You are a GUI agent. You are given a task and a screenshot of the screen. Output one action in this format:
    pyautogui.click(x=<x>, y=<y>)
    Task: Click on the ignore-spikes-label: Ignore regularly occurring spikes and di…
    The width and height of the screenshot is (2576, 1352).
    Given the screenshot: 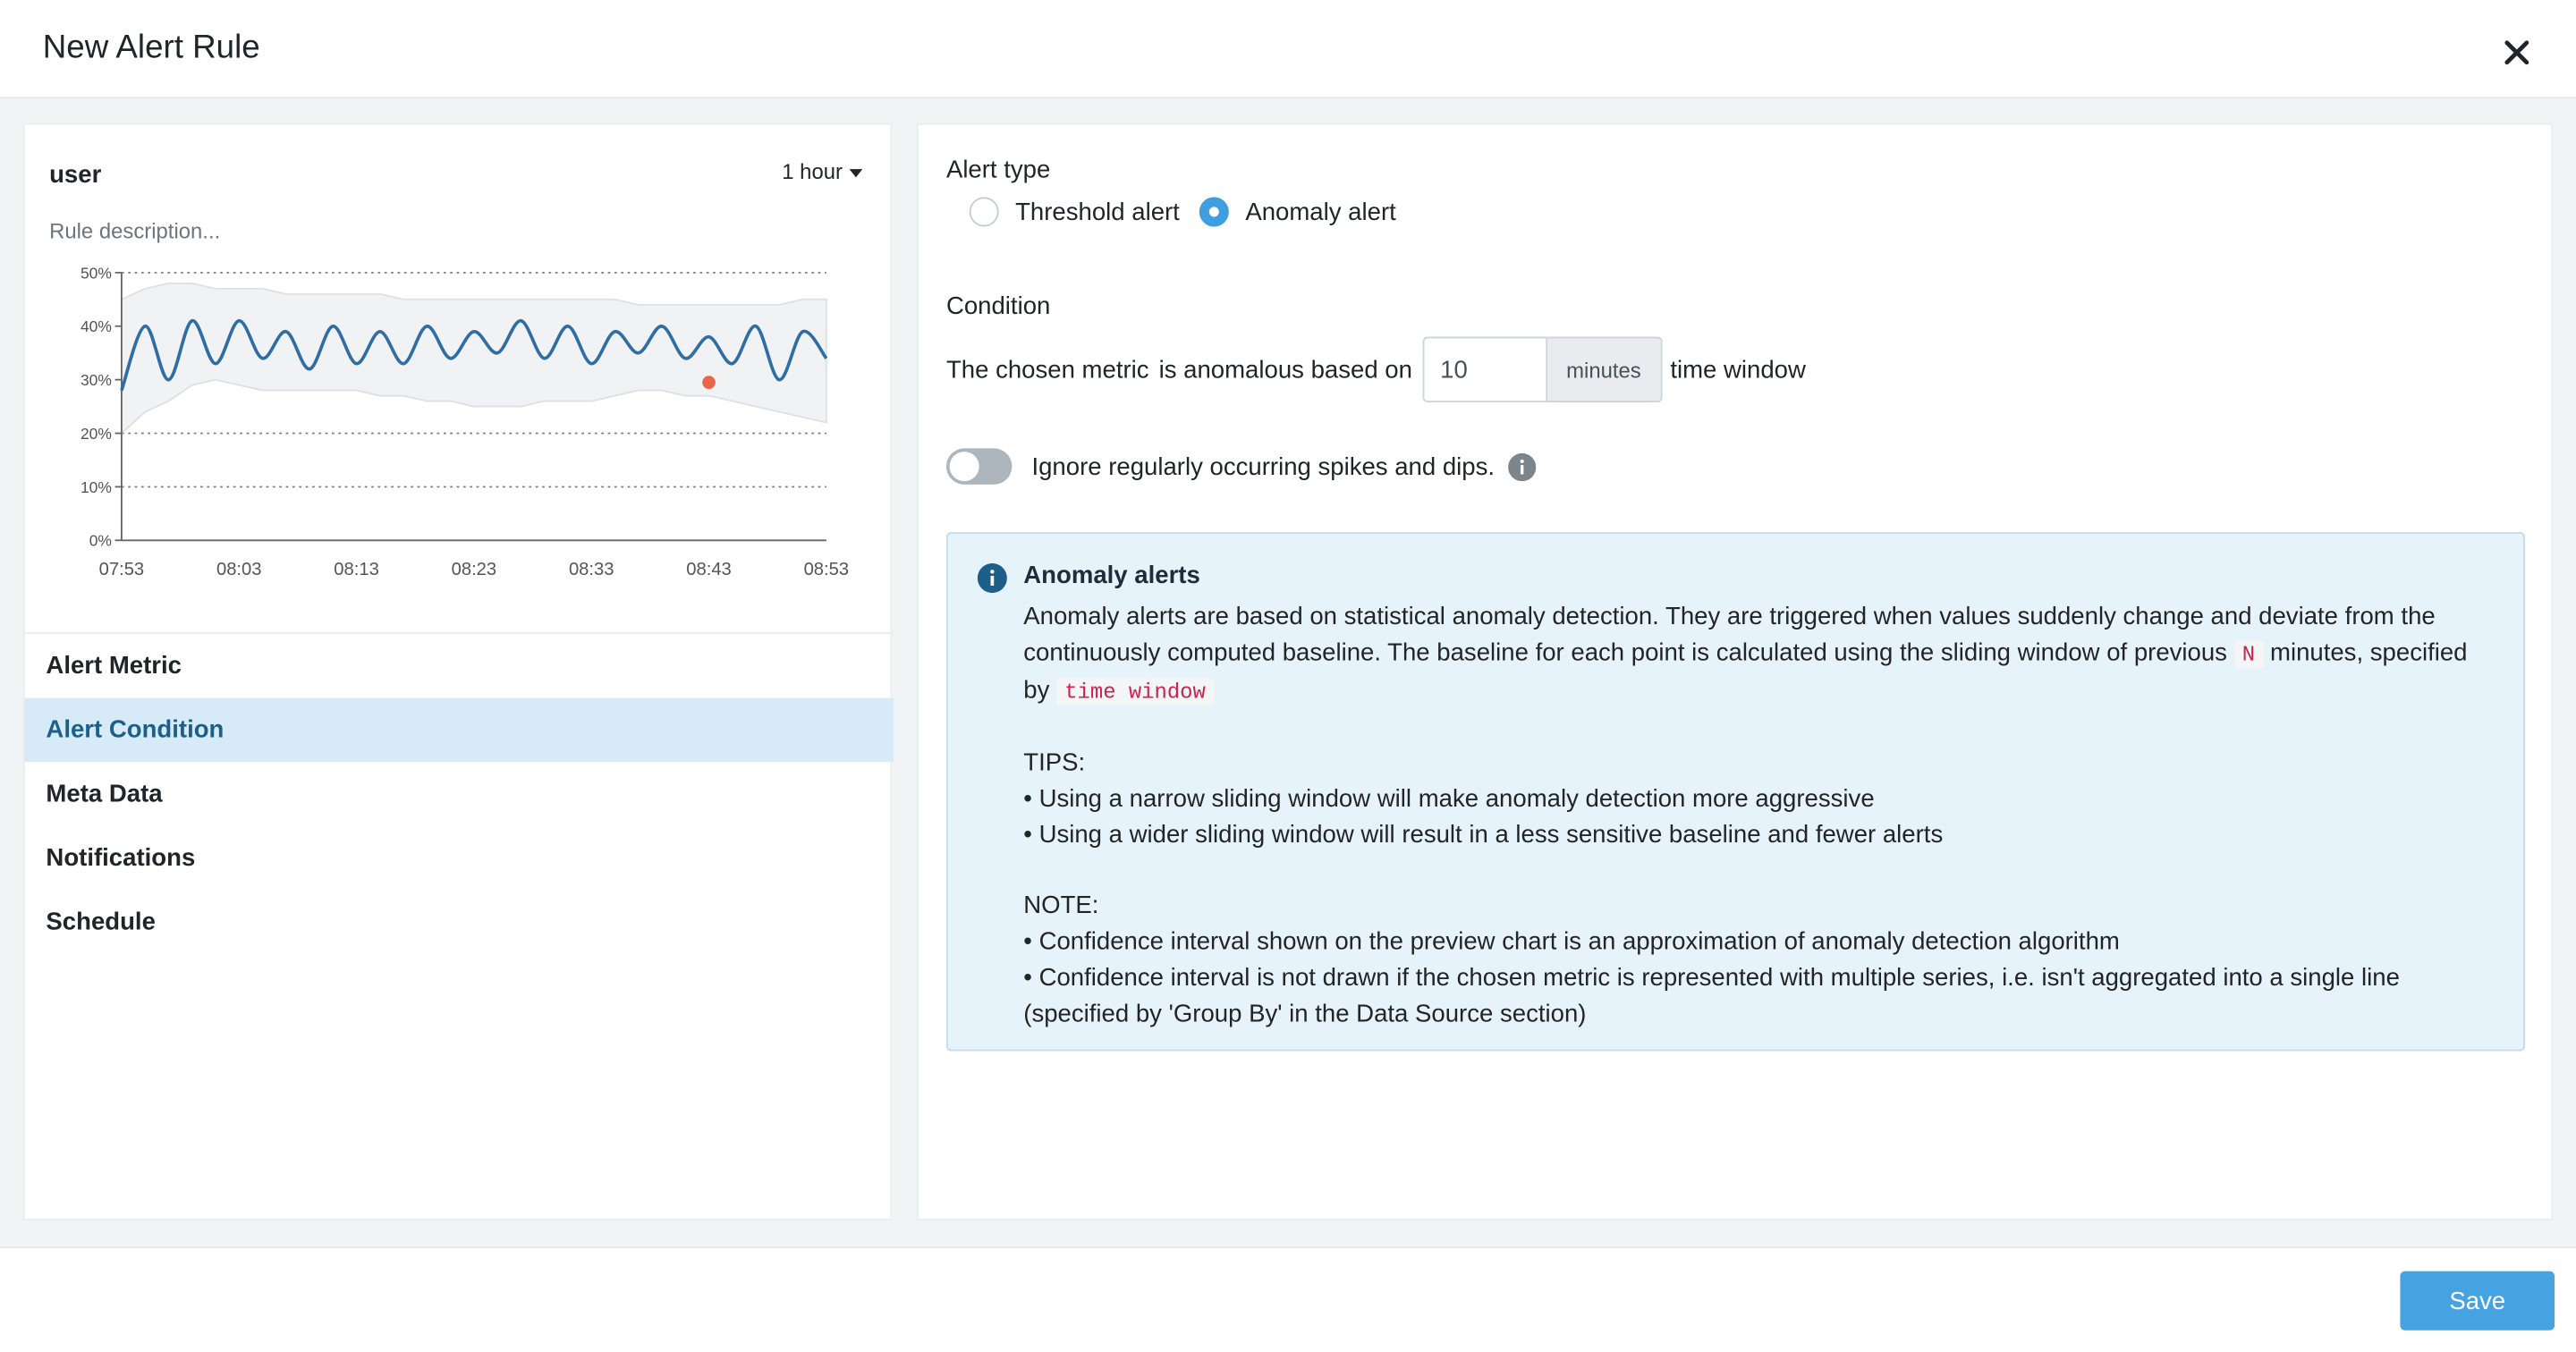 What is the action you would take?
    pyautogui.click(x=1263, y=466)
    